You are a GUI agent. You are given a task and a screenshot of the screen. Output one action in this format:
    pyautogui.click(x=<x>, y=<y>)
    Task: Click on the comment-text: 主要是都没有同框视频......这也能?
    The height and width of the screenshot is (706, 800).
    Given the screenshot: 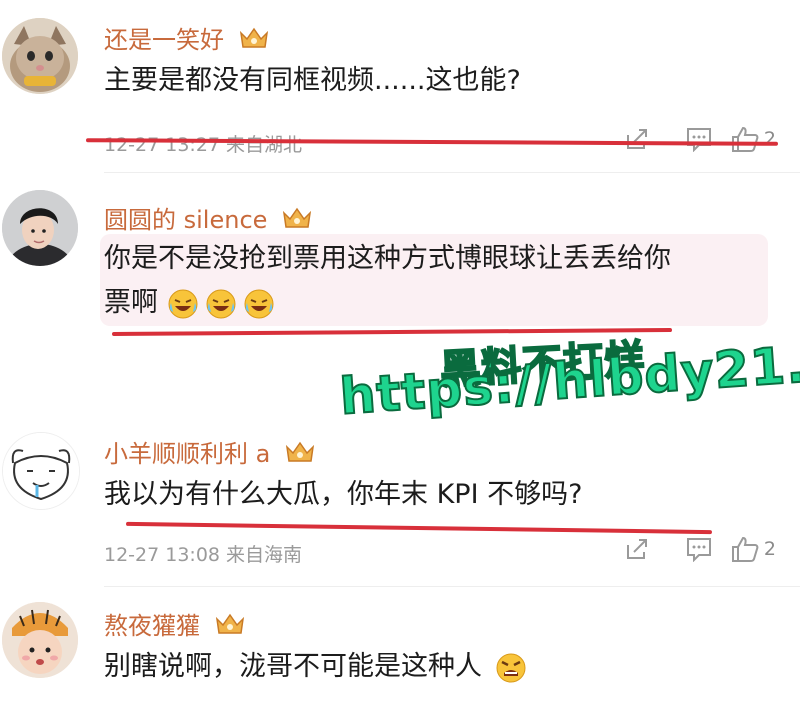 What is the action you would take?
    pyautogui.click(x=312, y=80)
    